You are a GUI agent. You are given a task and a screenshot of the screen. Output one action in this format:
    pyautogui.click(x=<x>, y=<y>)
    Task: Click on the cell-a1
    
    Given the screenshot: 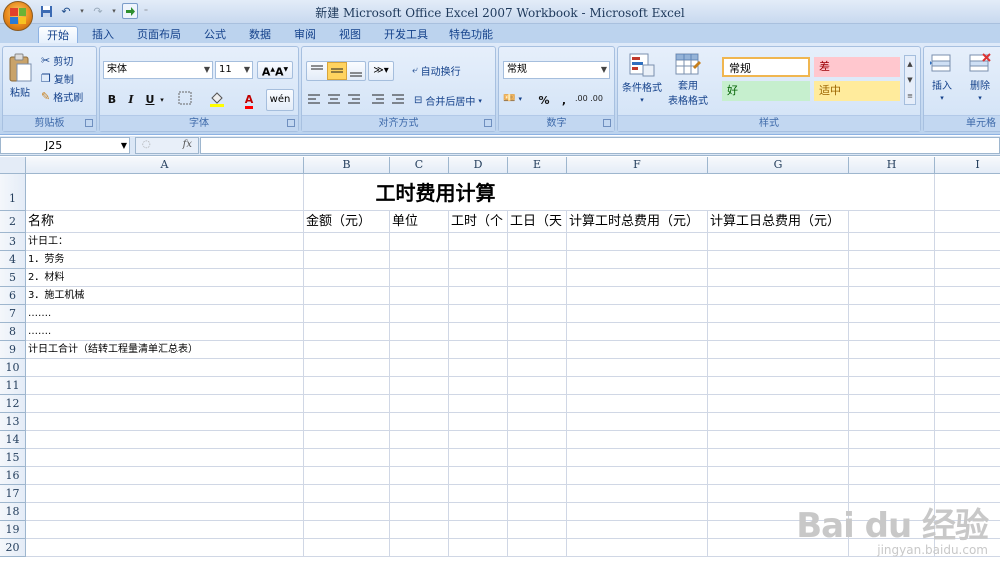 What is the action you would take?
    pyautogui.click(x=165, y=192)
    